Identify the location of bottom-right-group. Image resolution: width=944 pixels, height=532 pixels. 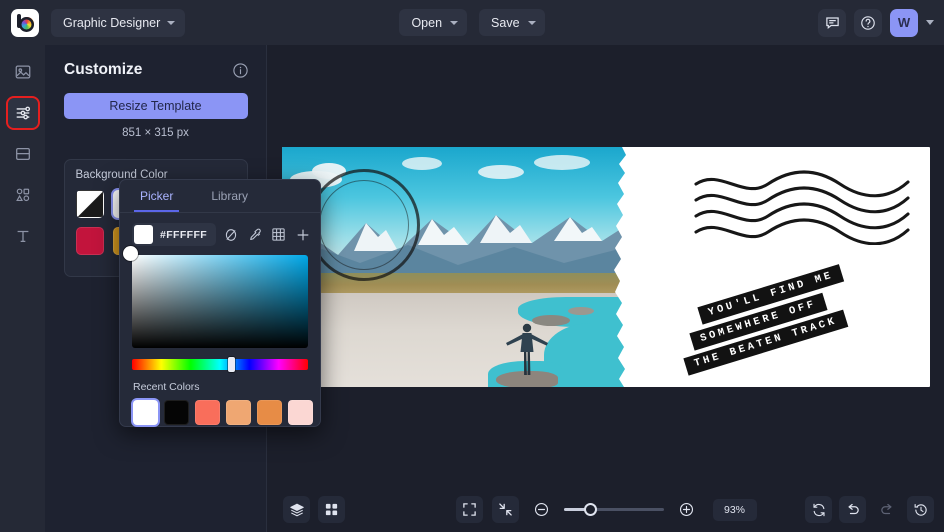
(869, 509).